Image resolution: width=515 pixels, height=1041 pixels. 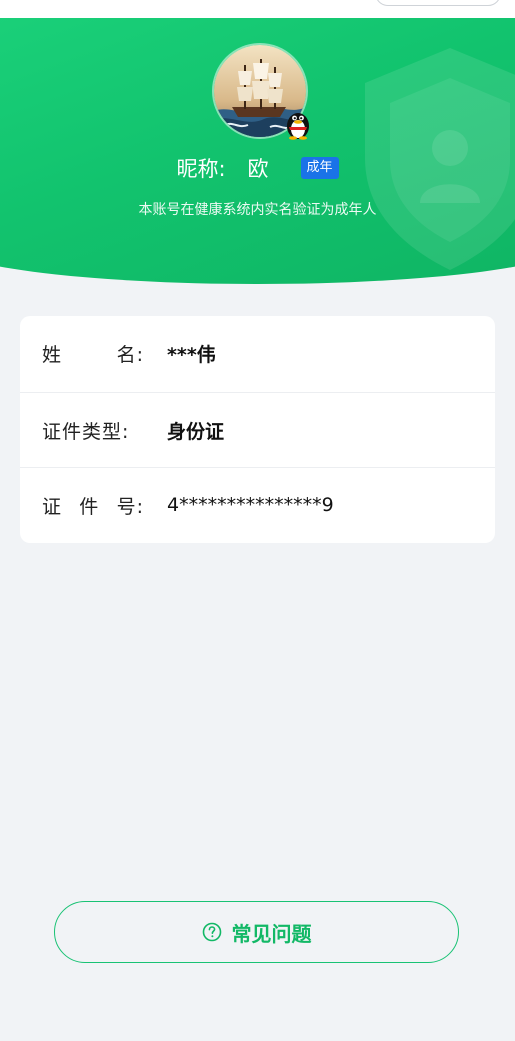 I want to click on name-row: 姓 名: ***伟, so click(x=257, y=353).